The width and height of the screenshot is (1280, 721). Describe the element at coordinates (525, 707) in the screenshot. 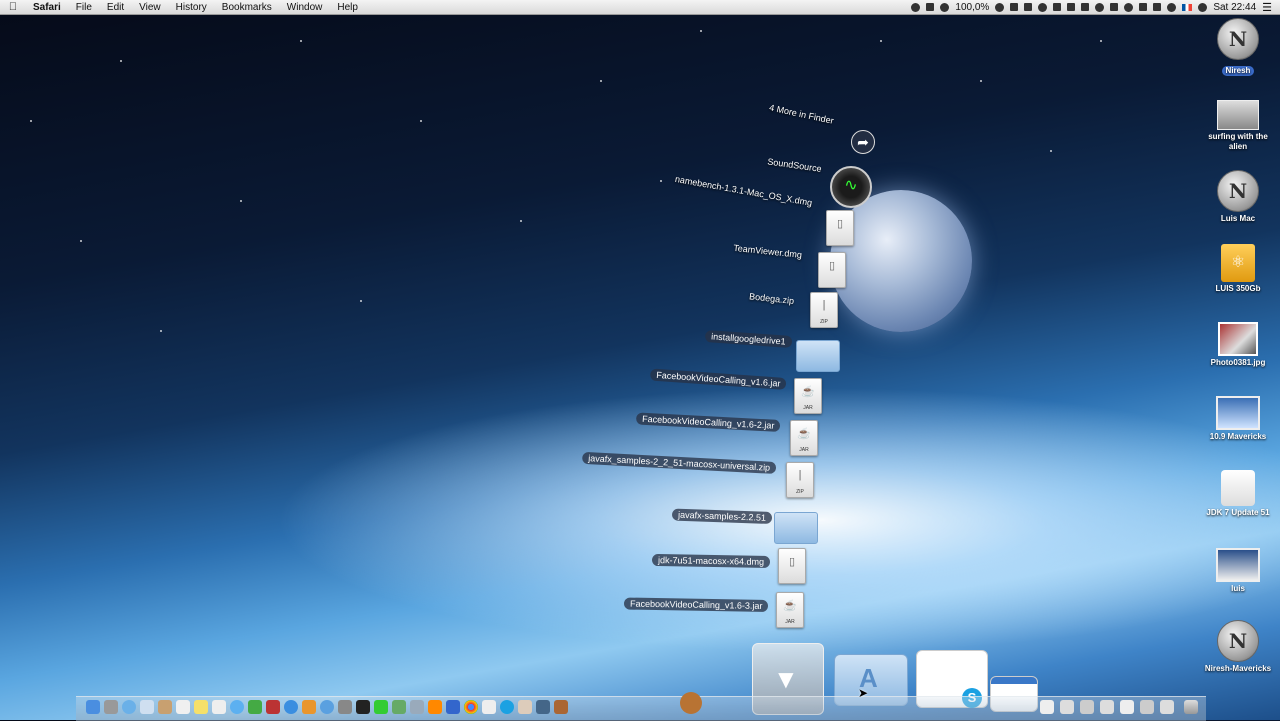

I see `preview-icon` at that location.